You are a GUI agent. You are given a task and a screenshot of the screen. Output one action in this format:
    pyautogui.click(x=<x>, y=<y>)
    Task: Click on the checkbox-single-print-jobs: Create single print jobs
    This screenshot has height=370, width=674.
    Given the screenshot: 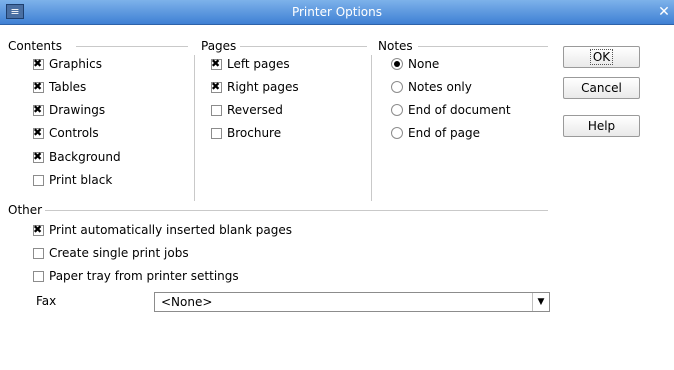 What is the action you would take?
    pyautogui.click(x=111, y=253)
    